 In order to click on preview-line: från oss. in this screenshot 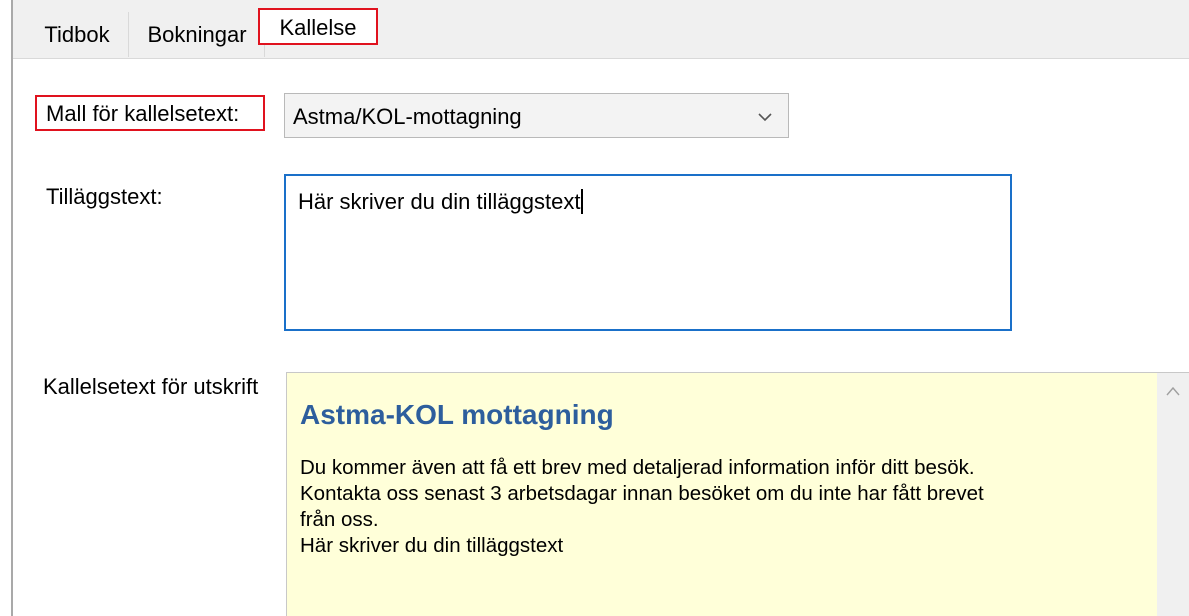, I will do `click(339, 519)`.